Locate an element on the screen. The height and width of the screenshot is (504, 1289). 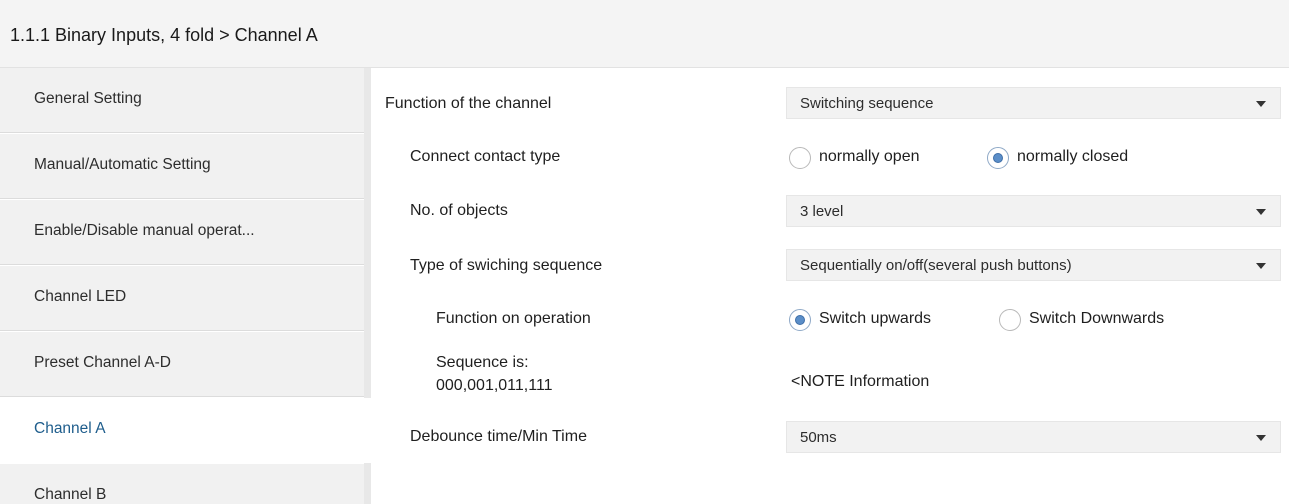
sidebar-item-preset-channel: Preset Channel A-D is located at coordinates (182, 364).